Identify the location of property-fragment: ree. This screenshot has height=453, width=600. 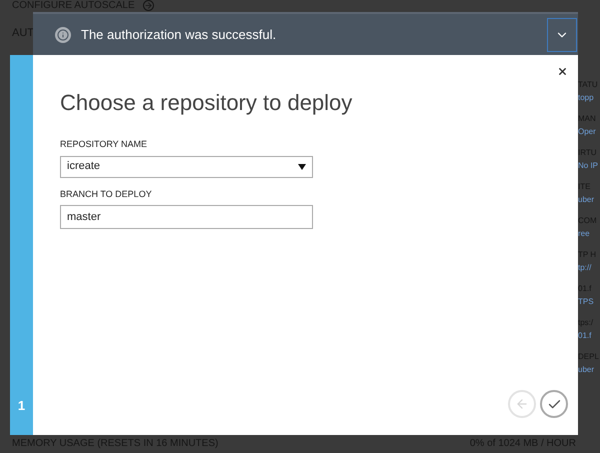
(584, 234).